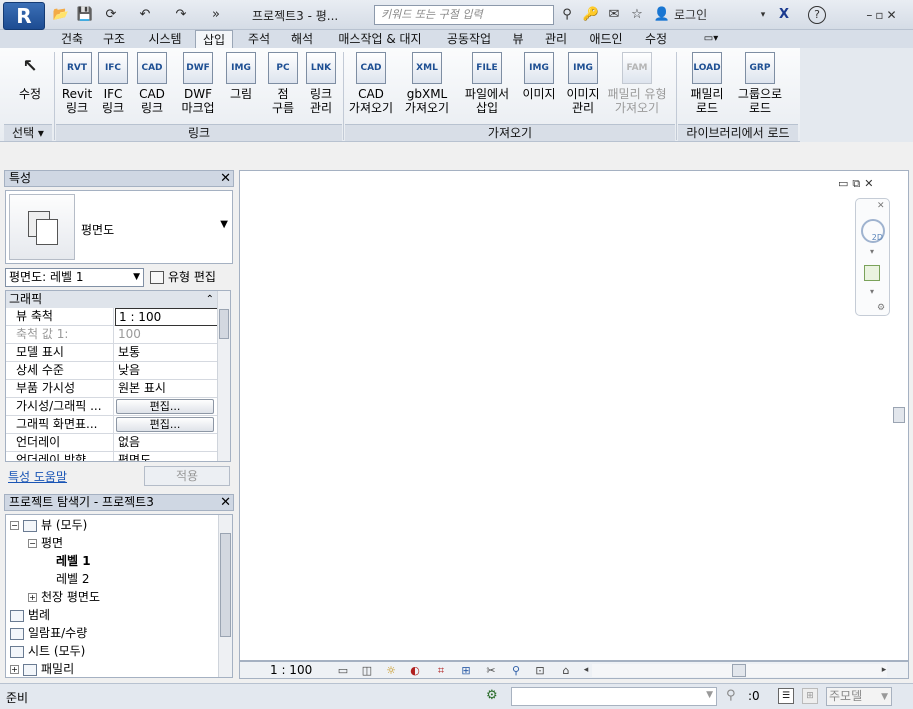 The height and width of the screenshot is (709, 913). What do you see at coordinates (85, 15) in the screenshot?
I see `save-icon: 💾` at bounding box center [85, 15].